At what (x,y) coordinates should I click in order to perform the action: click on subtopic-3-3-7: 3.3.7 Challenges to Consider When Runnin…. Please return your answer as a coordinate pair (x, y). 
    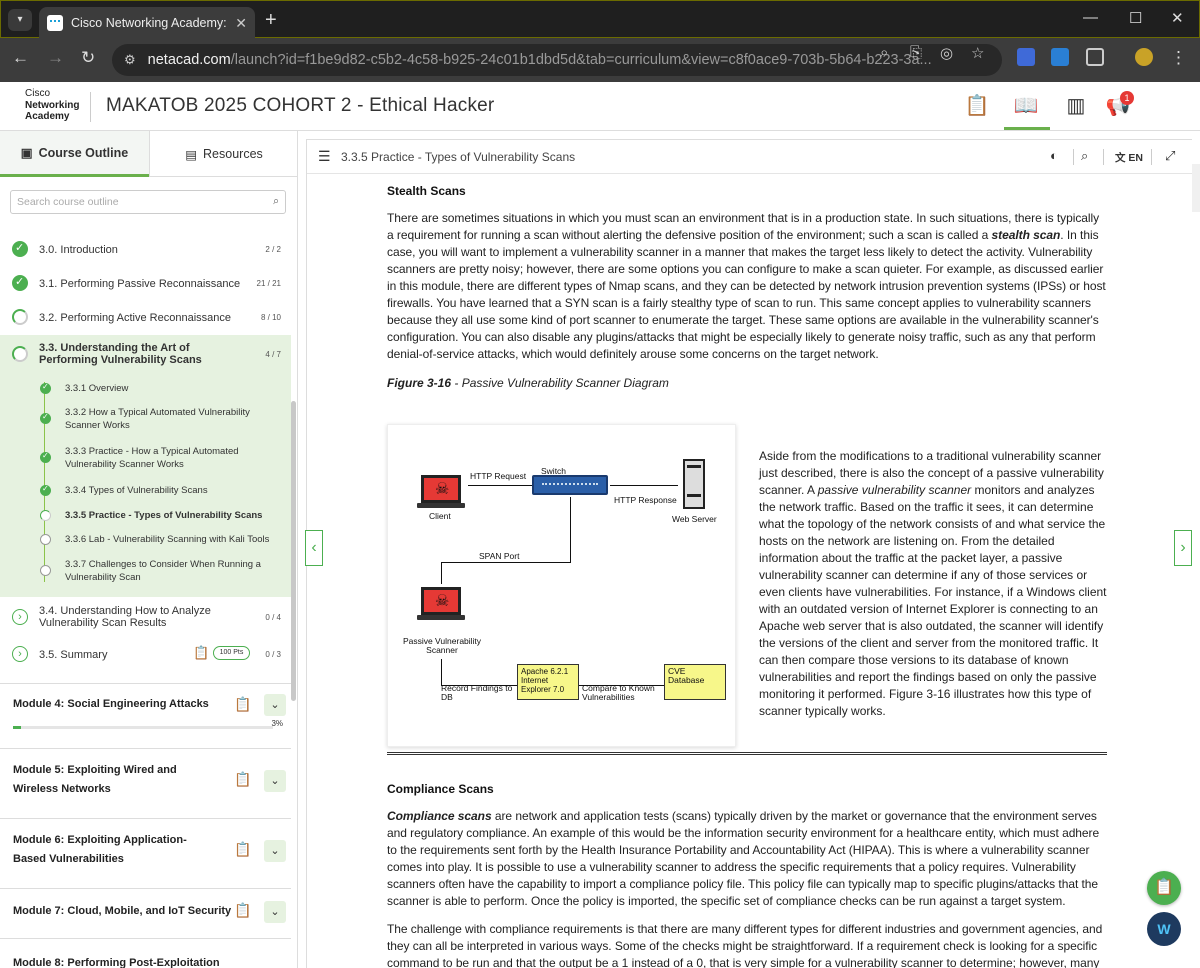
    Looking at the image, I should click on (158, 572).